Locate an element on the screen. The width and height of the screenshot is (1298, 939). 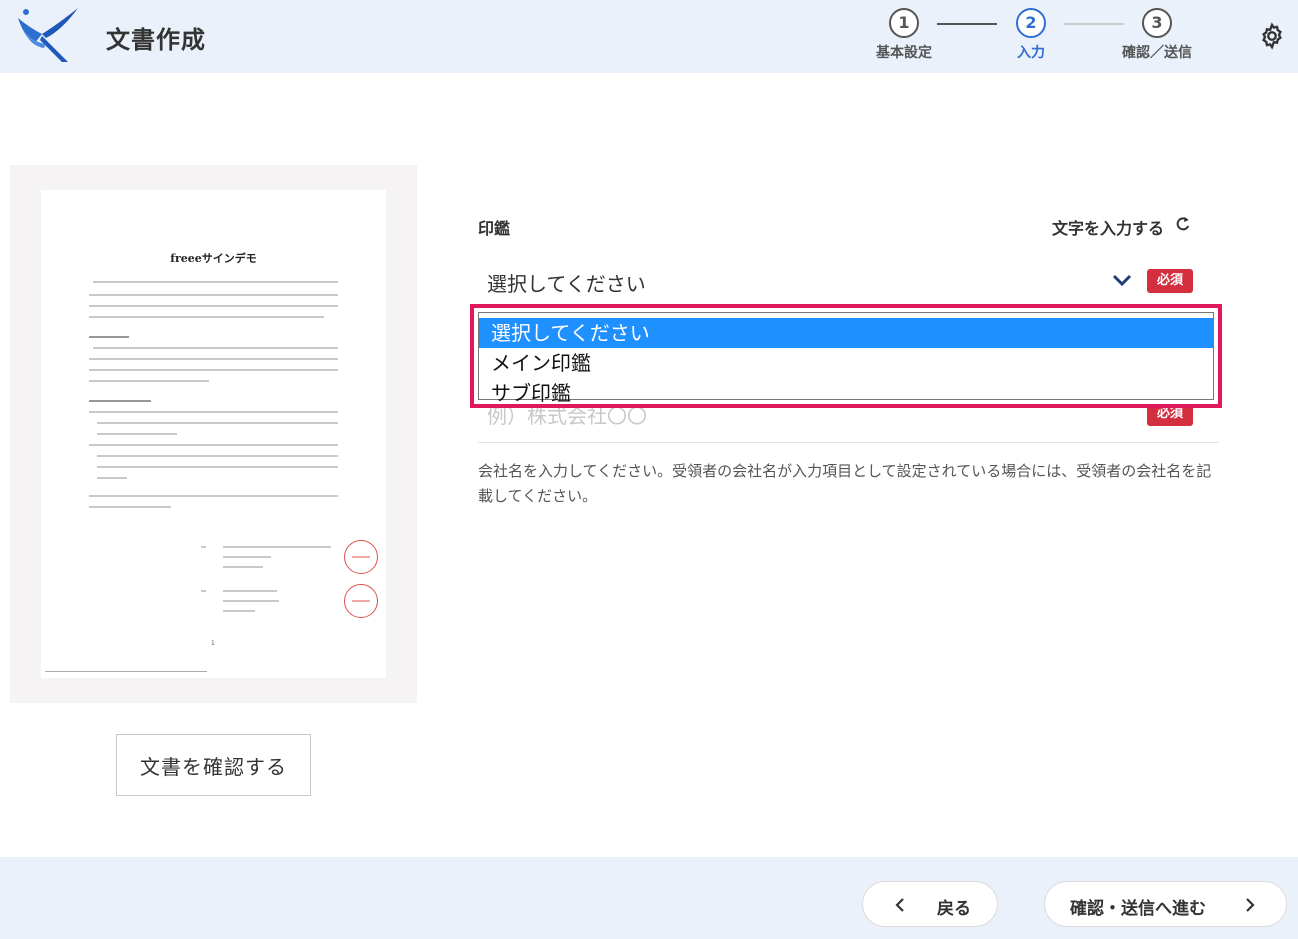
dropdown-options: 選択してください メイン印鑑 サブ印鑑 is located at coordinates (846, 358).